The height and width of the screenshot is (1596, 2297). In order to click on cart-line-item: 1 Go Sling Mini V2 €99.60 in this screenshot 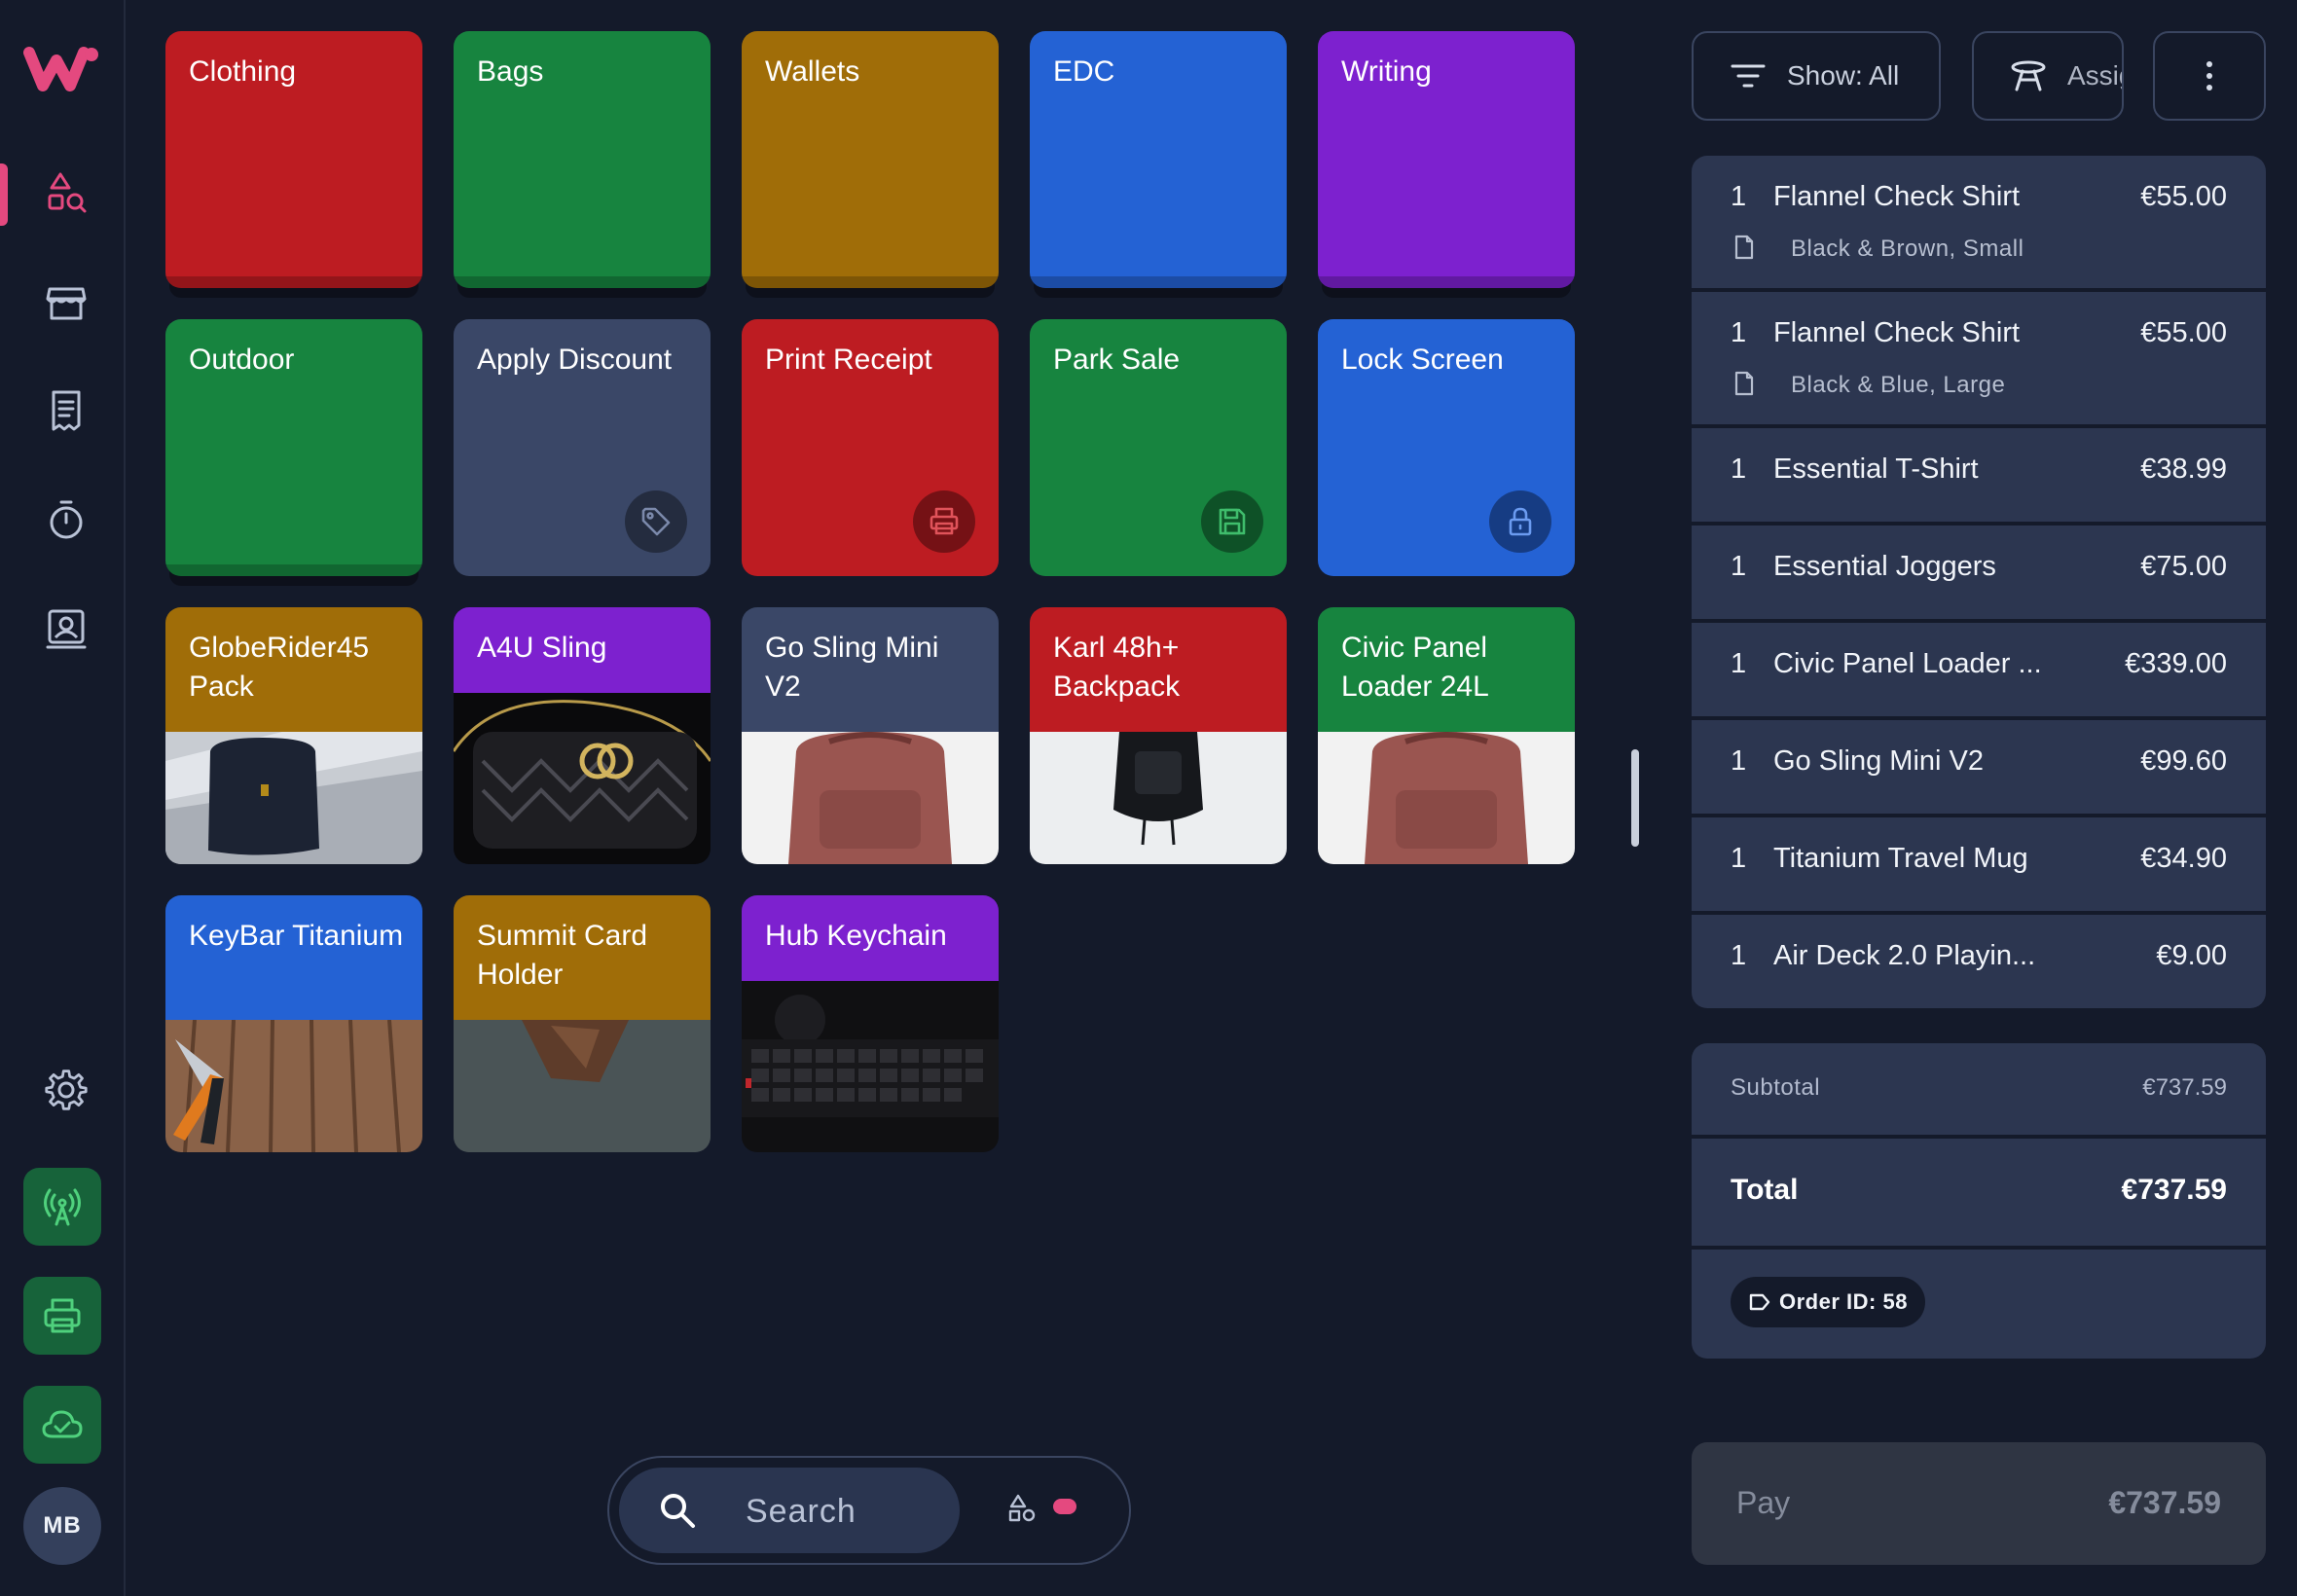, I will do `click(1979, 767)`.